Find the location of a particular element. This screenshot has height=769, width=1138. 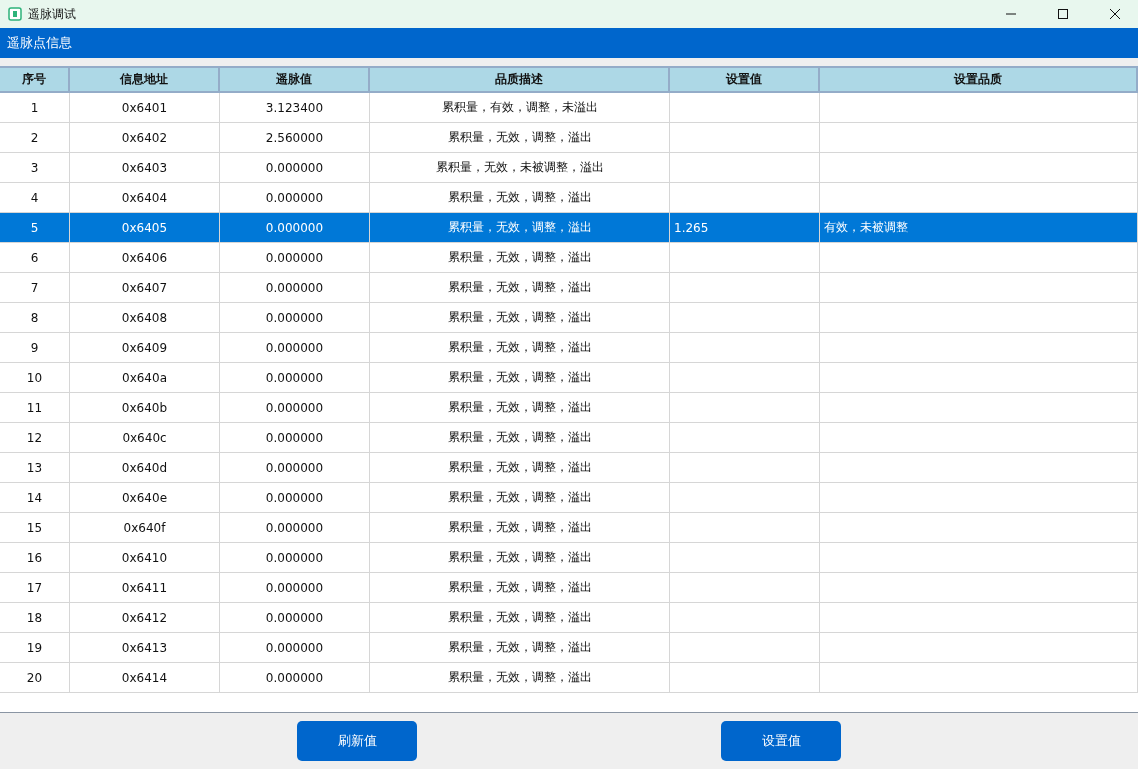

table-row: 14 0x640e 0.000000 累积量，无效，调整，溢出 is located at coordinates (569, 498).